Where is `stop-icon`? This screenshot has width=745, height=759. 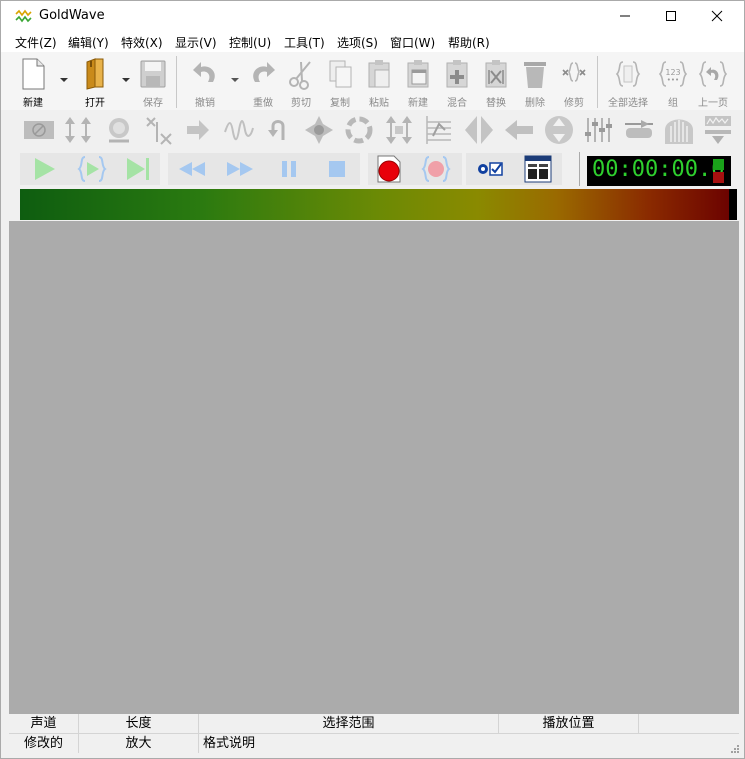
stop-icon is located at coordinates (337, 169).